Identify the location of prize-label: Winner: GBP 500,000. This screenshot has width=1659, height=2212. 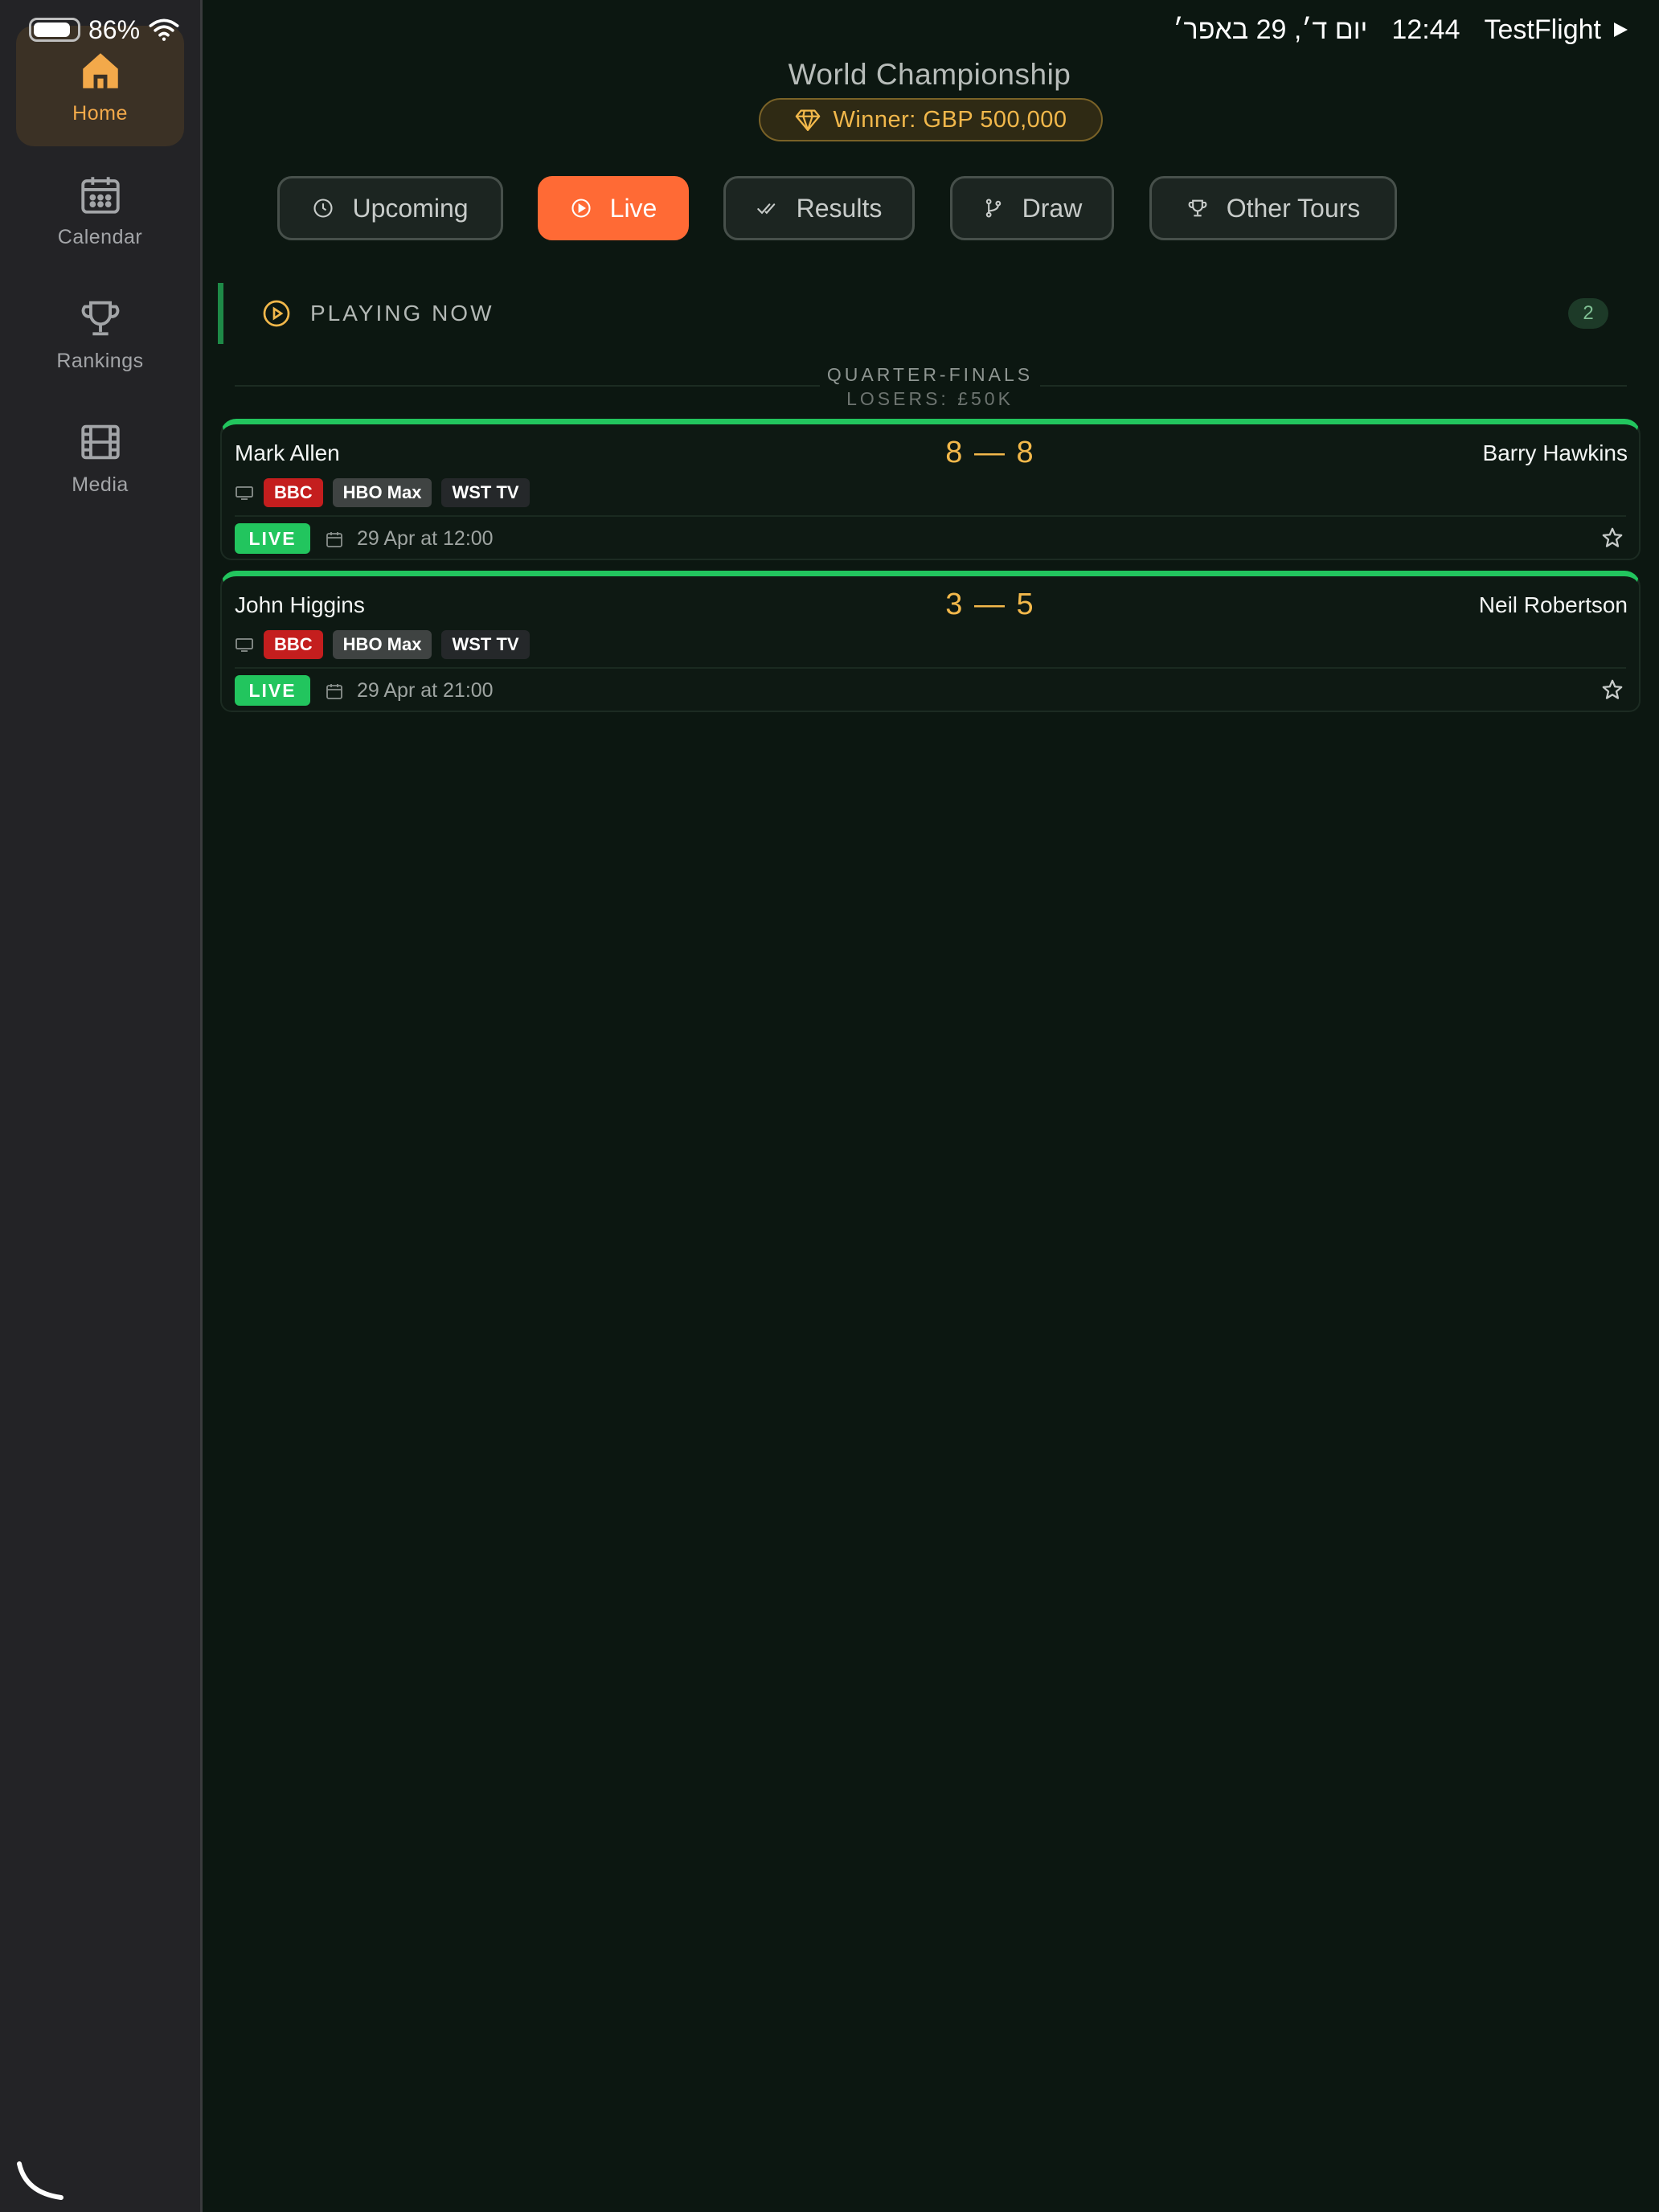
(950, 119).